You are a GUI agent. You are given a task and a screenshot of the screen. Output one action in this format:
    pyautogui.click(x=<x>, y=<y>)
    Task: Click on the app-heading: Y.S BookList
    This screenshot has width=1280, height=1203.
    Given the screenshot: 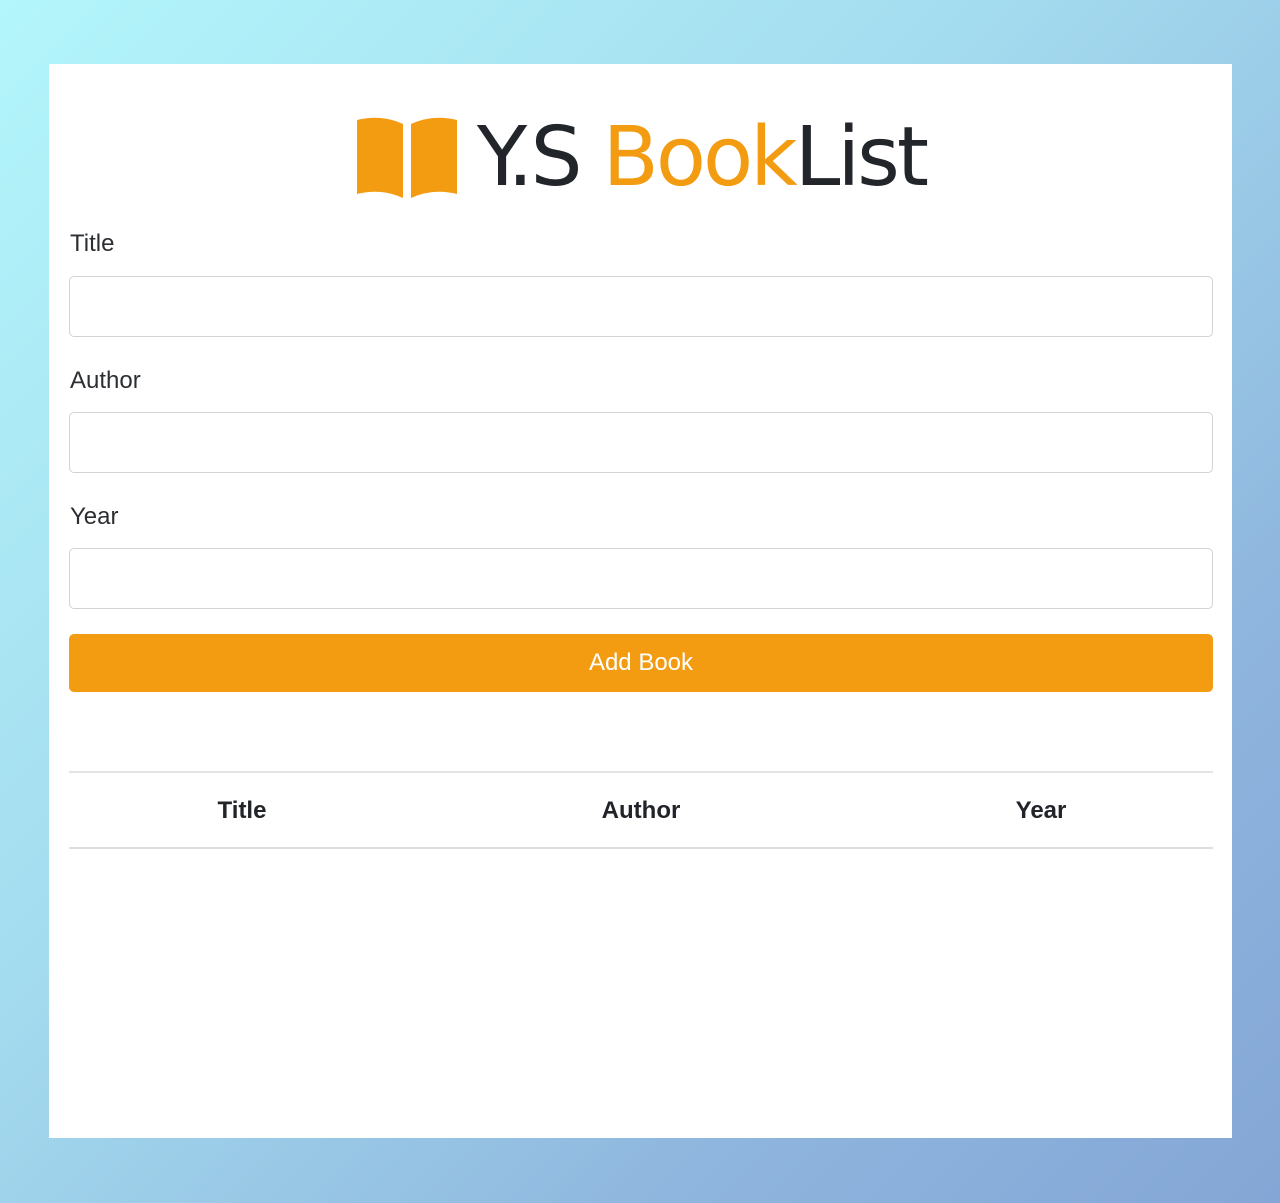 What is the action you would take?
    pyautogui.click(x=640, y=158)
    